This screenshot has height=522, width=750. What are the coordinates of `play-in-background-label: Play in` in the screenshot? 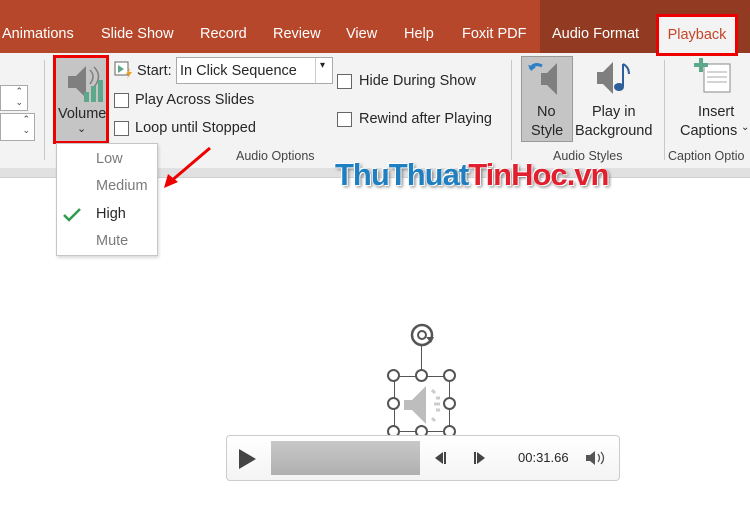 It's located at (614, 112).